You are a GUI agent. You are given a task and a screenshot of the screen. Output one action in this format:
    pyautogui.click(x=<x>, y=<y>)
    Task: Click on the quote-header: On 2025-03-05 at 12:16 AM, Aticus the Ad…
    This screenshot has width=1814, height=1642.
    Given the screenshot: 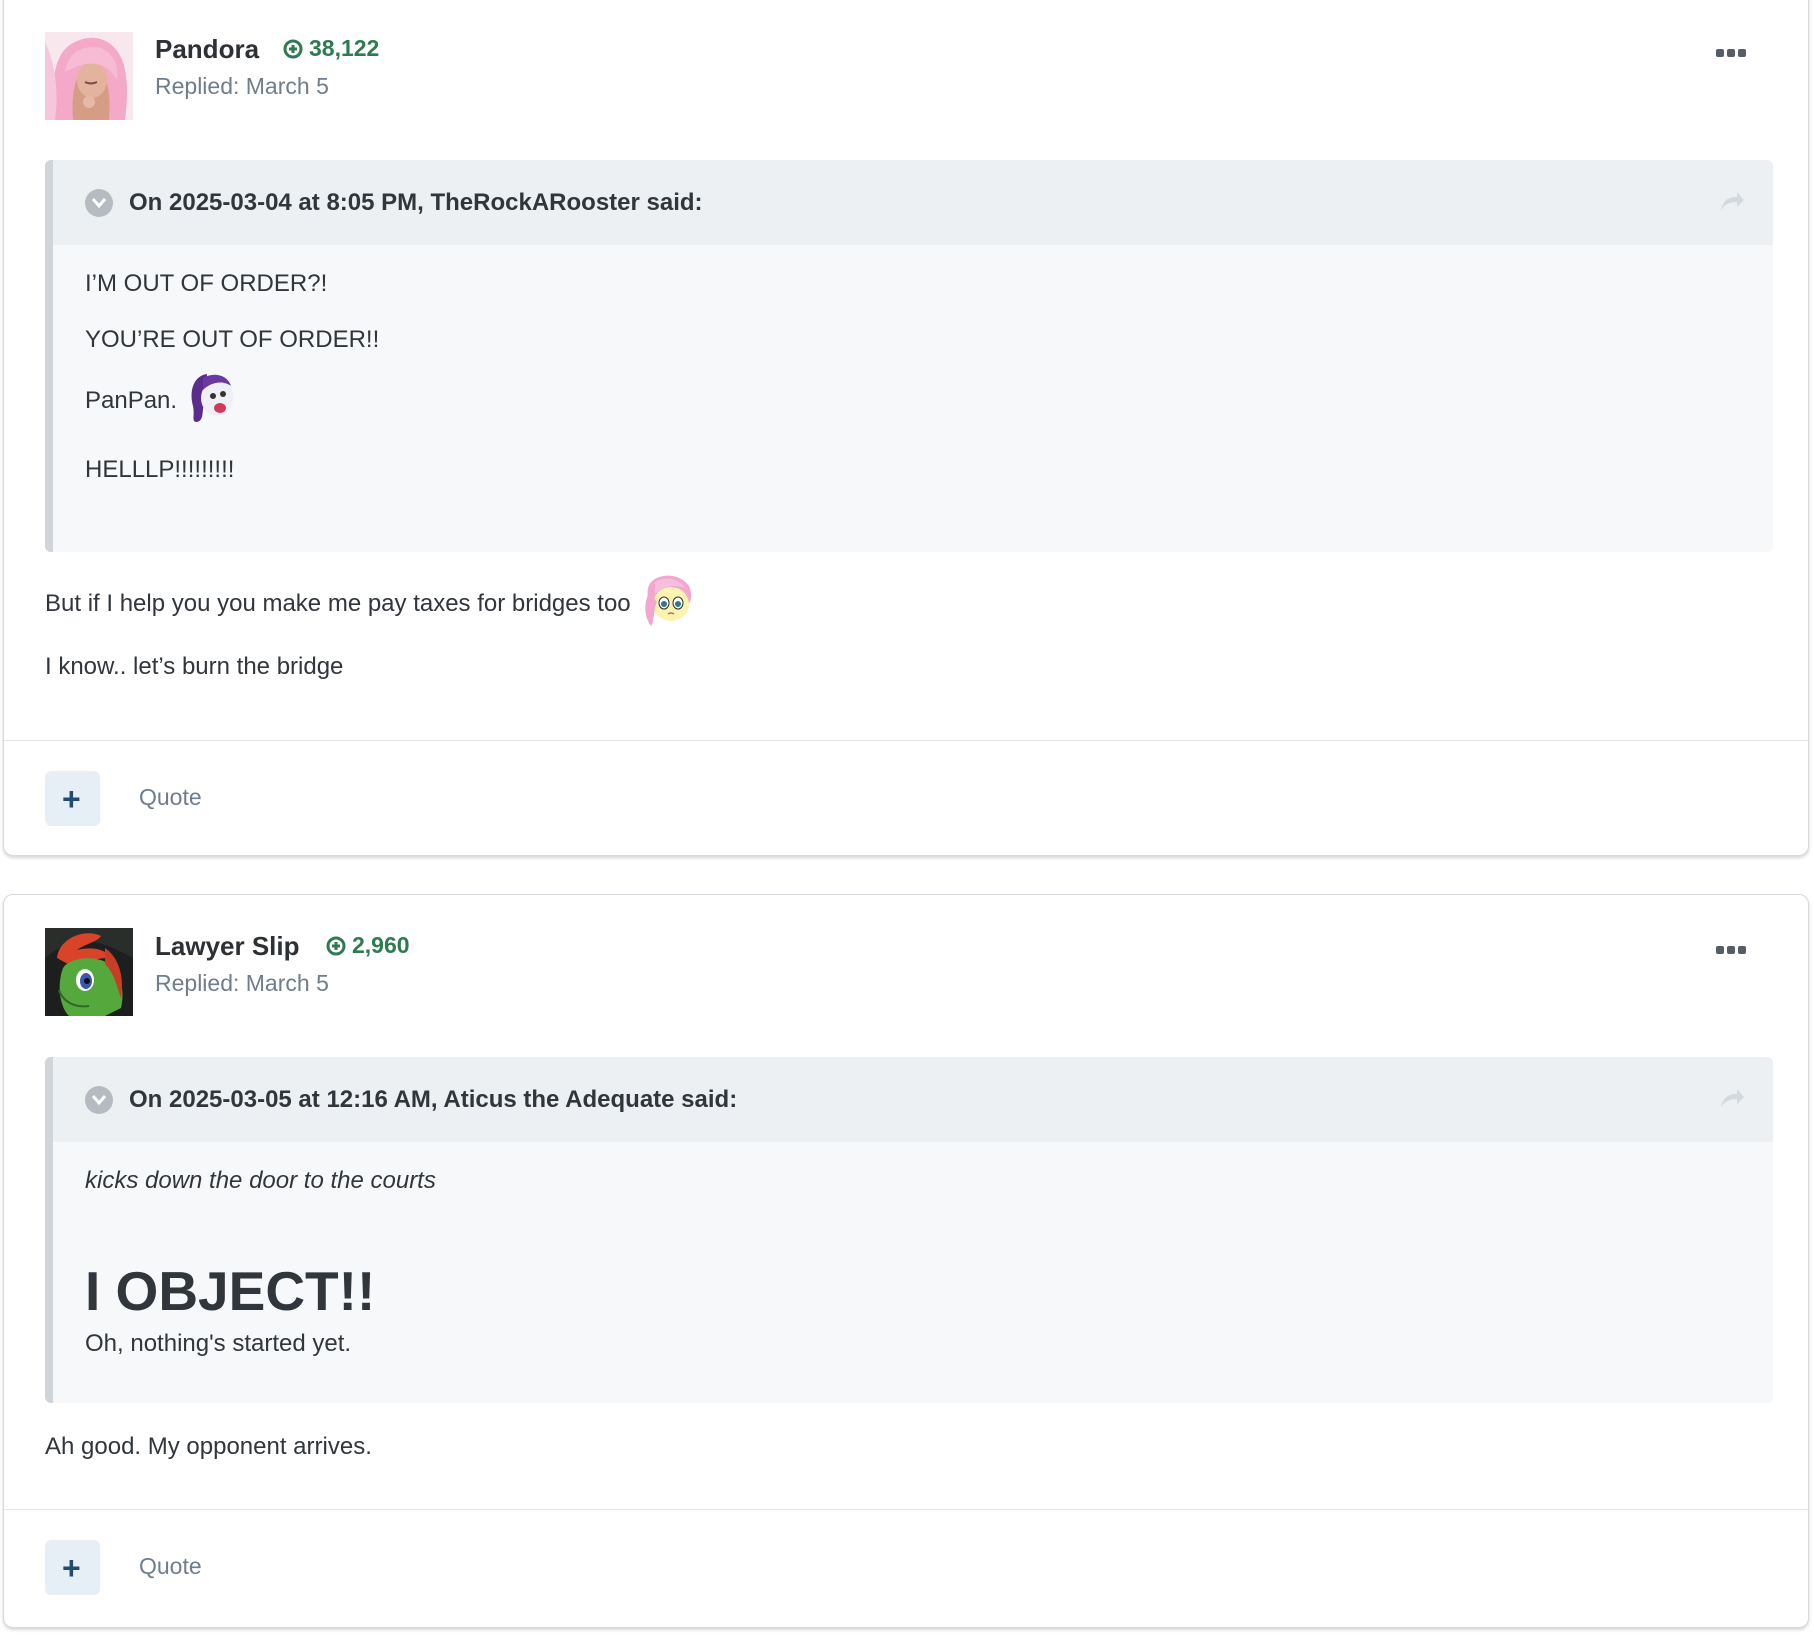 What is the action you would take?
    pyautogui.click(x=913, y=1099)
    